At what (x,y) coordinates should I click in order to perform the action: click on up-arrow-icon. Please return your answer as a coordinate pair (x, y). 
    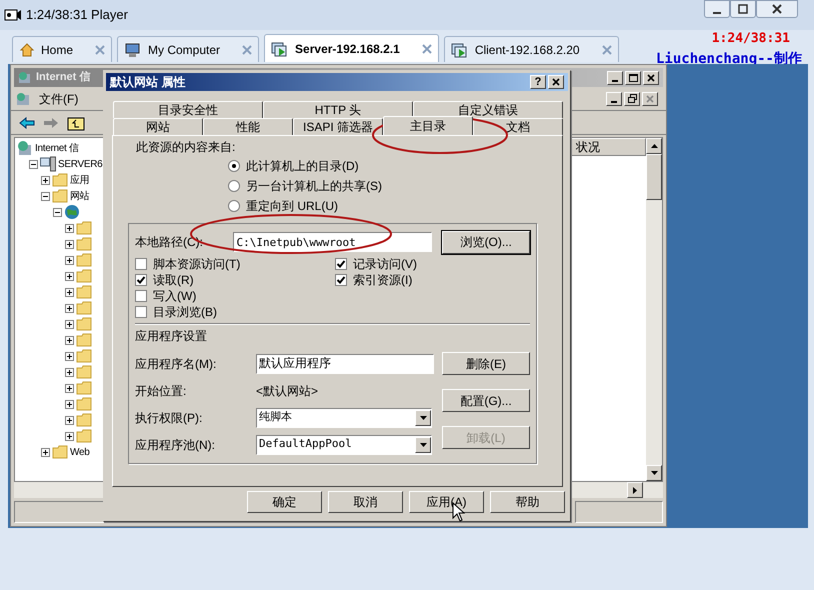
    Looking at the image, I should click on (654, 146).